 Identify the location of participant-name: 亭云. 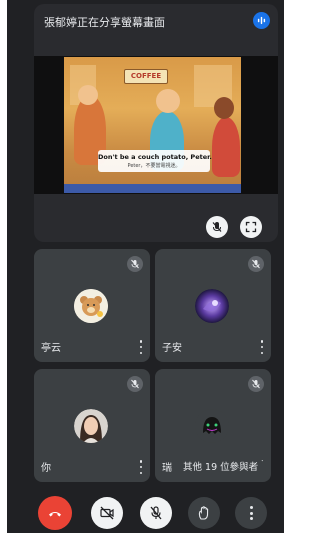
(51, 348).